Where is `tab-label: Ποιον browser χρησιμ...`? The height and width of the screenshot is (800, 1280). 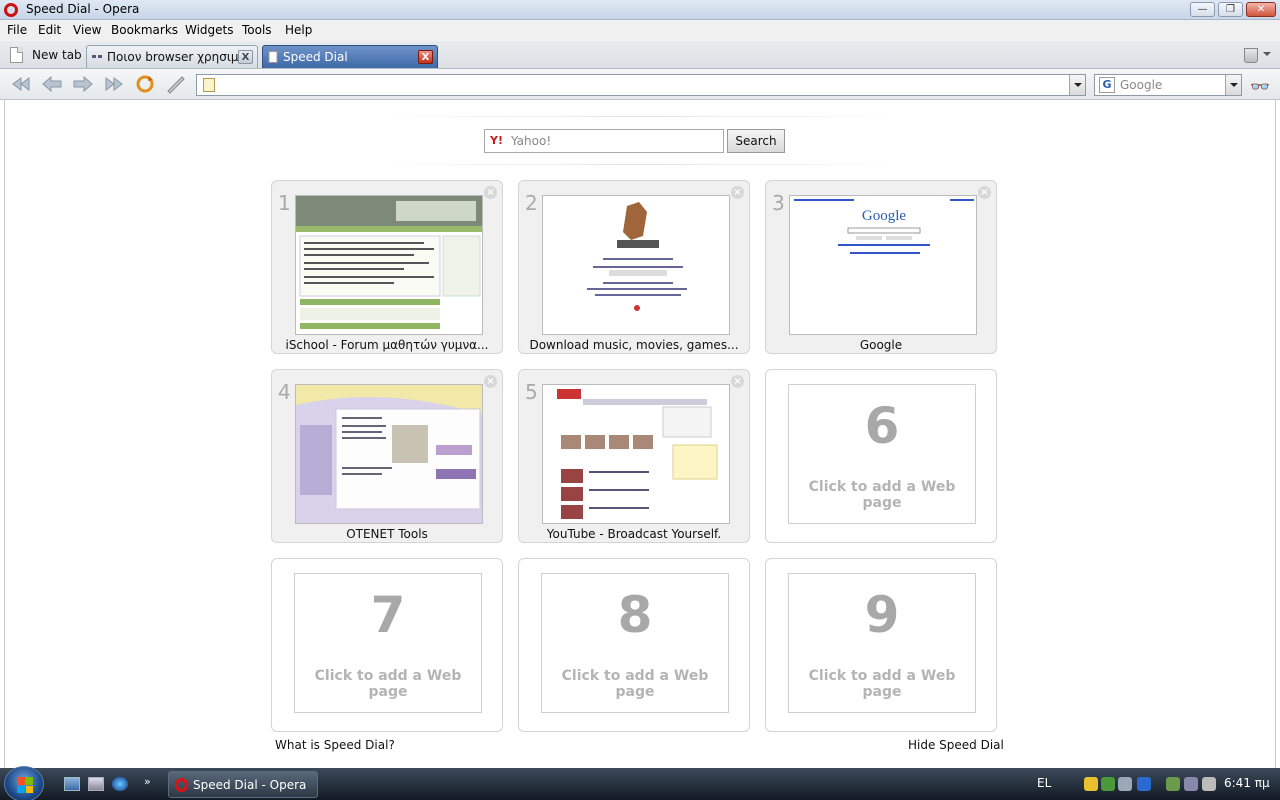 tab-label: Ποιον browser χρησιμ... is located at coordinates (179, 57).